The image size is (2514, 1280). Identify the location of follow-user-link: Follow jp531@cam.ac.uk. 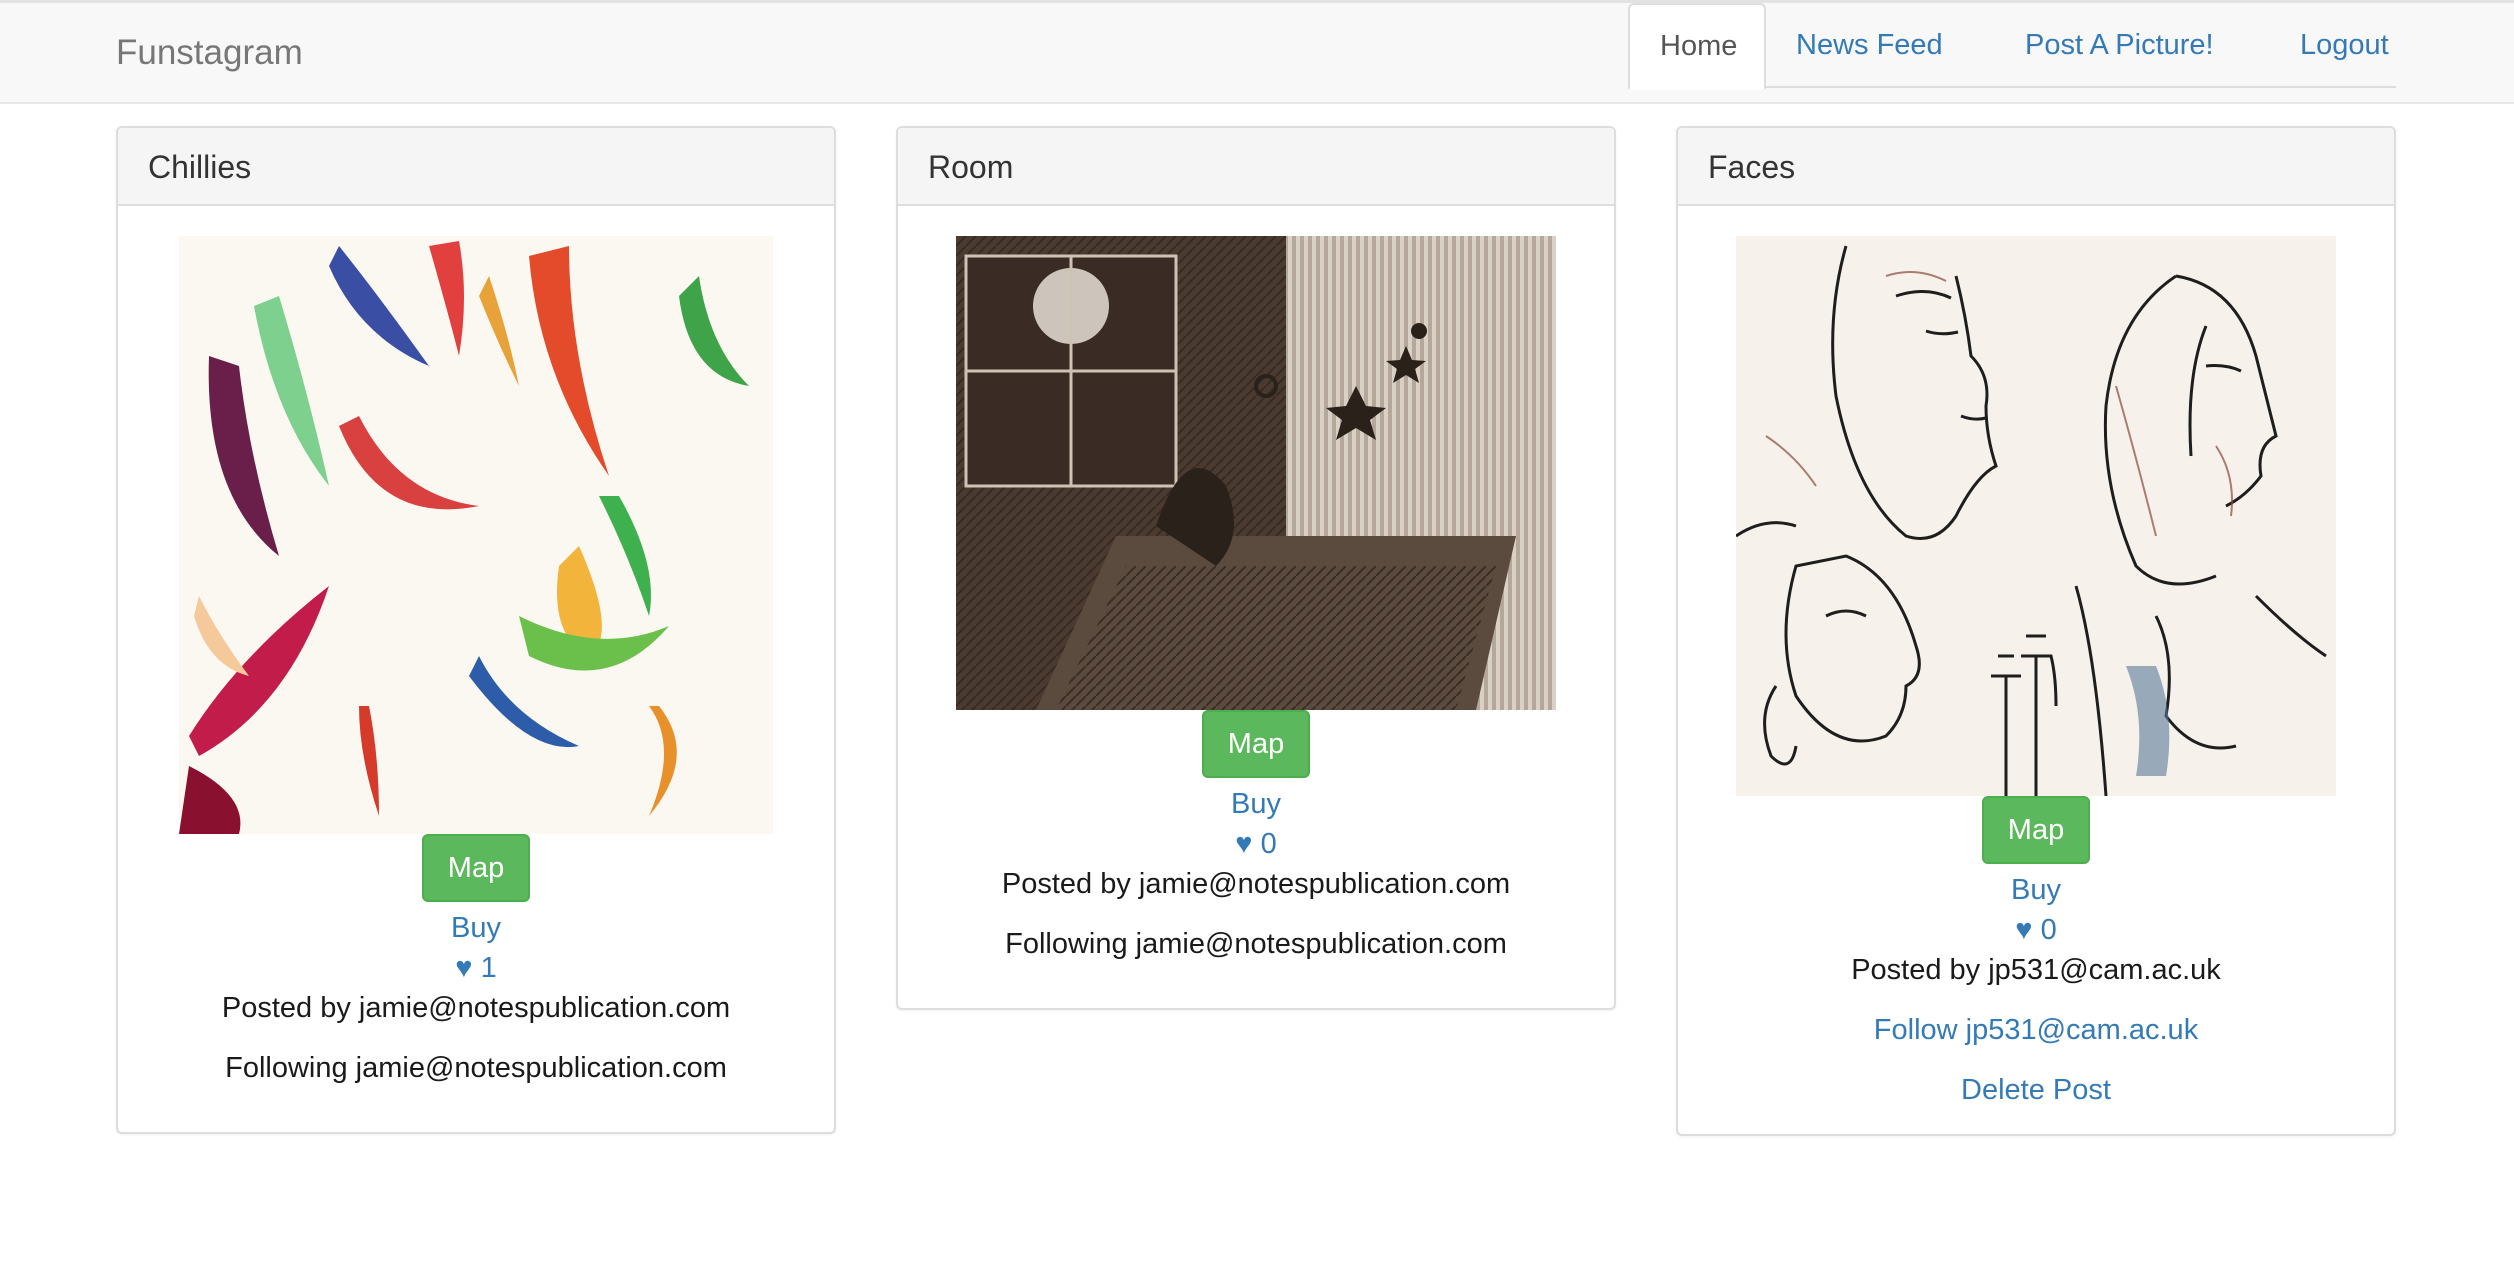
(2036, 1030).